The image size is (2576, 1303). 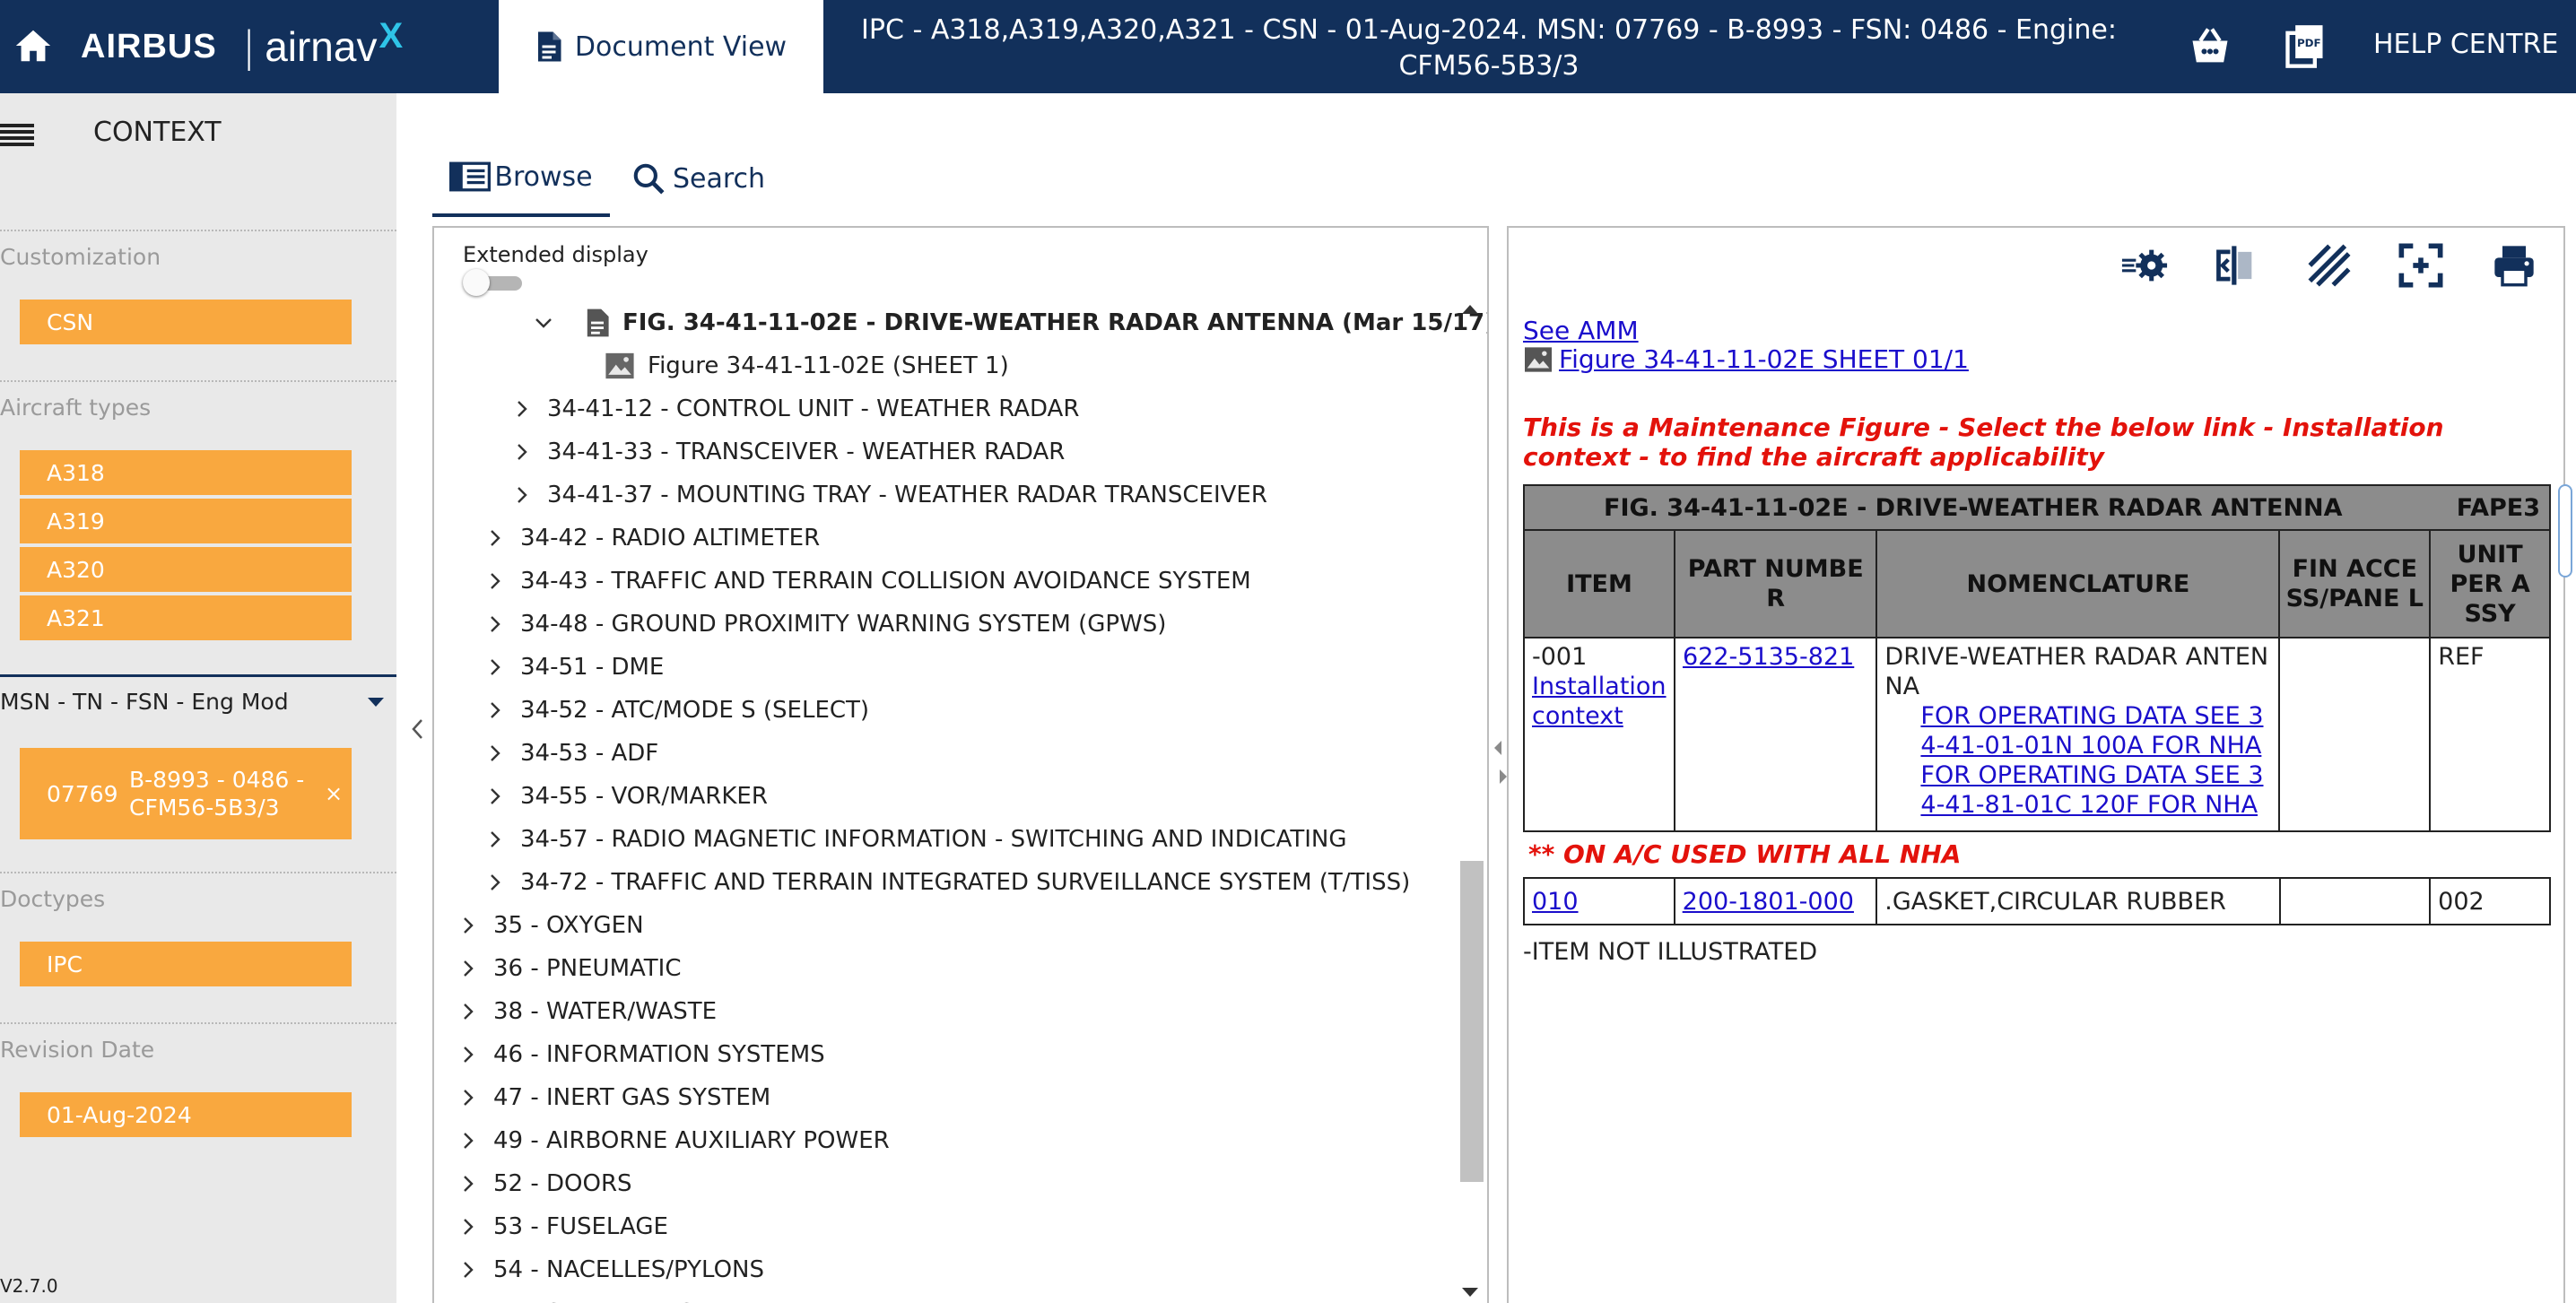 I want to click on tree-node-label: 55 - STABILIZERS, so click(x=593, y=1301).